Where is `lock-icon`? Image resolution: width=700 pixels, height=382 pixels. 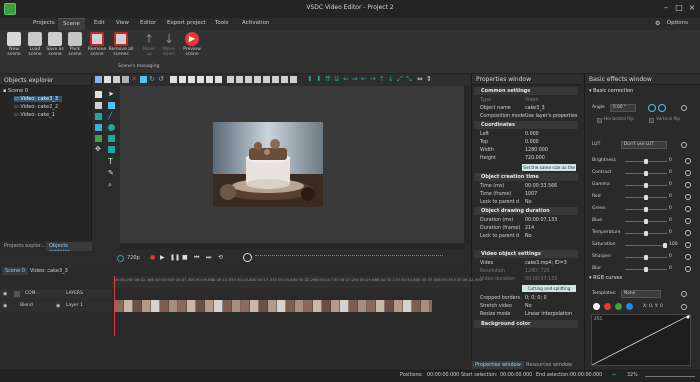 lock-icon is located at coordinates (248, 79).